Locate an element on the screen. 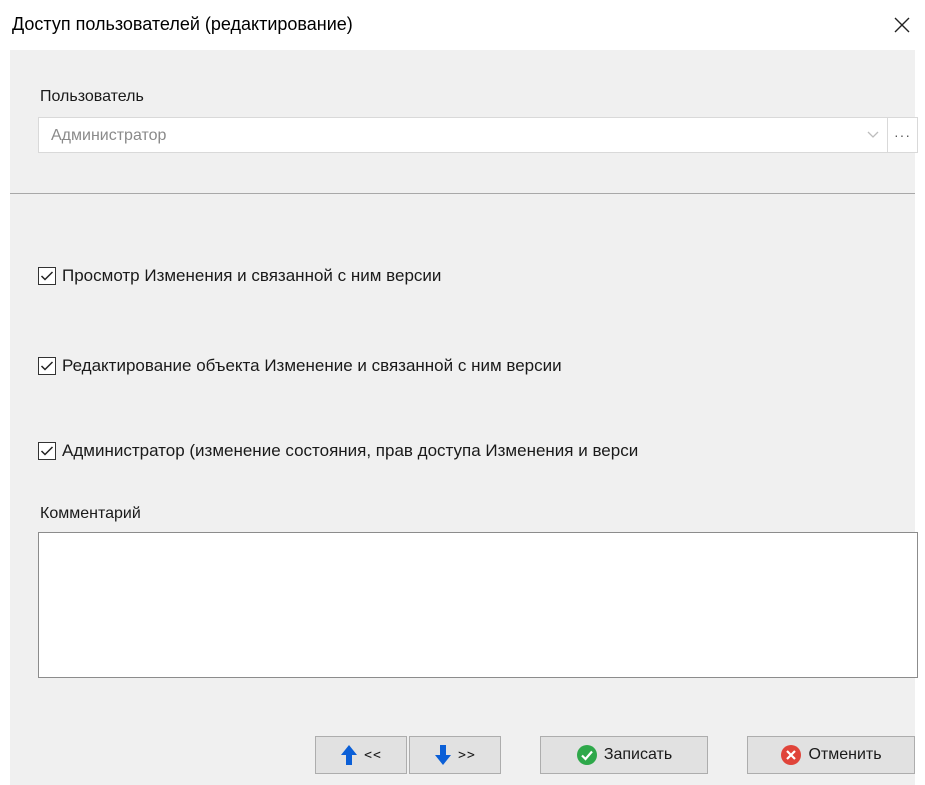  user-combobox: Администратор ··· is located at coordinates (478, 135).